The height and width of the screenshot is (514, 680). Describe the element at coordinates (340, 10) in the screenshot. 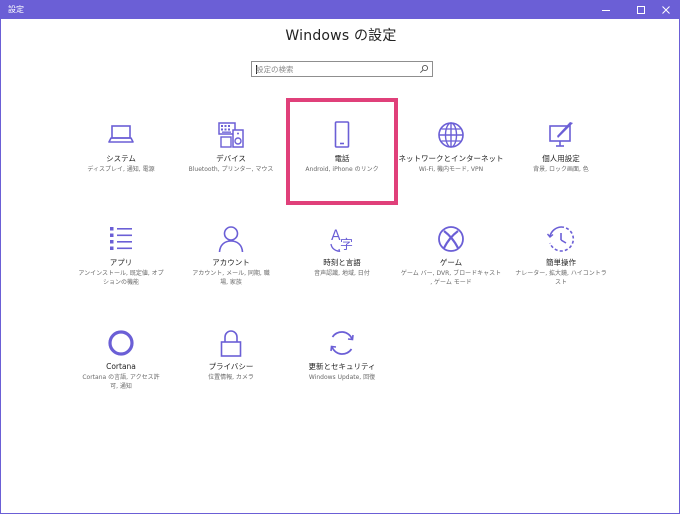

I see `title-bar: 設定` at that location.